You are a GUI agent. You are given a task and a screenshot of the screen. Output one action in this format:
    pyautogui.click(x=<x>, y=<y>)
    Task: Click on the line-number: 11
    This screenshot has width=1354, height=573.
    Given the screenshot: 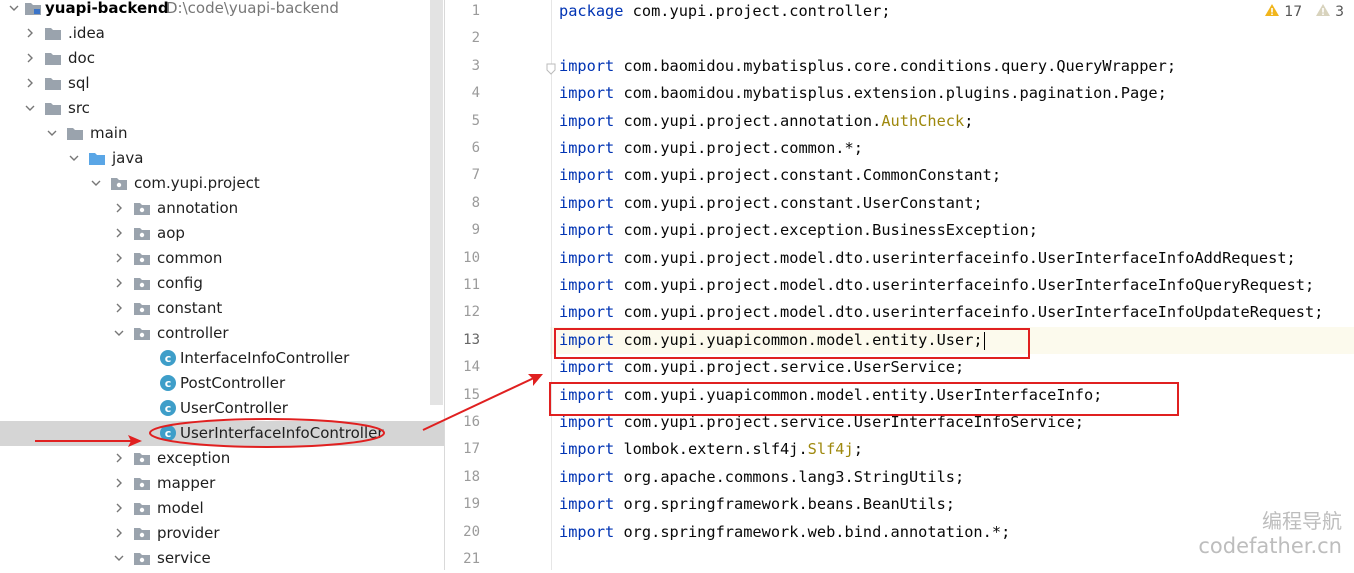 What is the action you would take?
    pyautogui.click(x=471, y=285)
    